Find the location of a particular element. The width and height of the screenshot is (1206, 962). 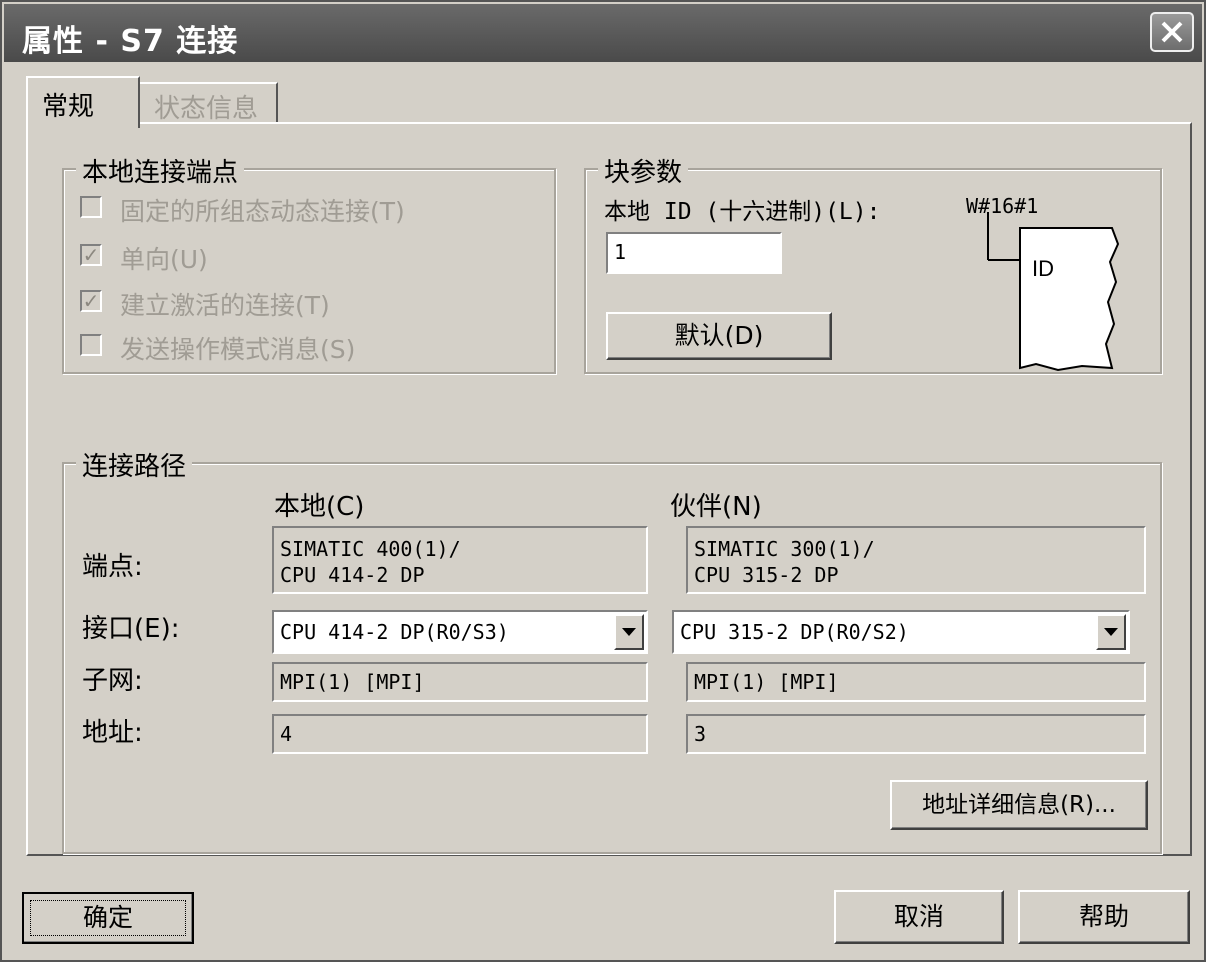

close-icon is located at coordinates (1172, 32).